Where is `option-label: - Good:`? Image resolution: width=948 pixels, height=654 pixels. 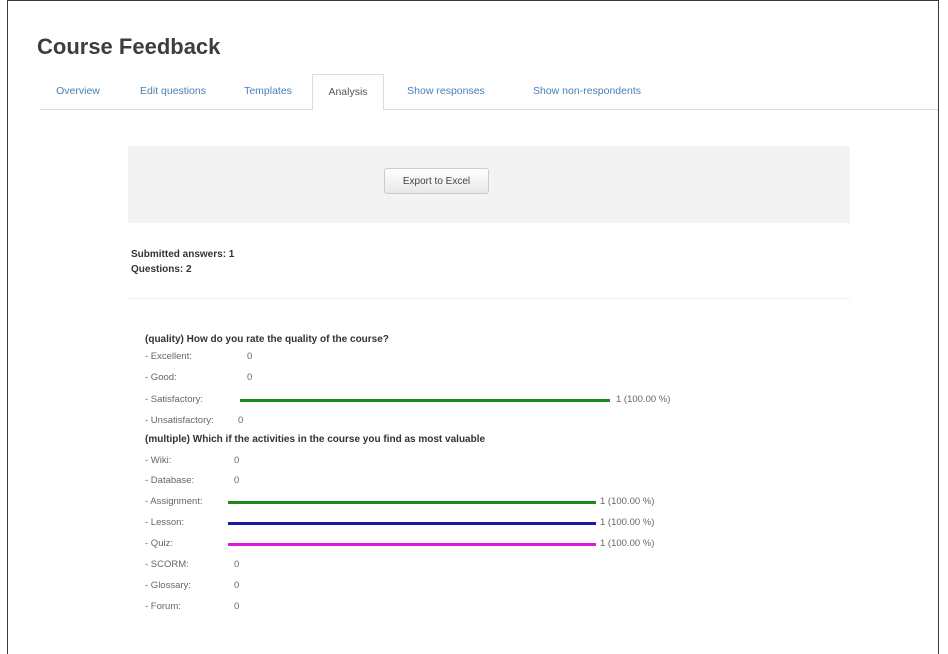
option-label: - Good: is located at coordinates (161, 377).